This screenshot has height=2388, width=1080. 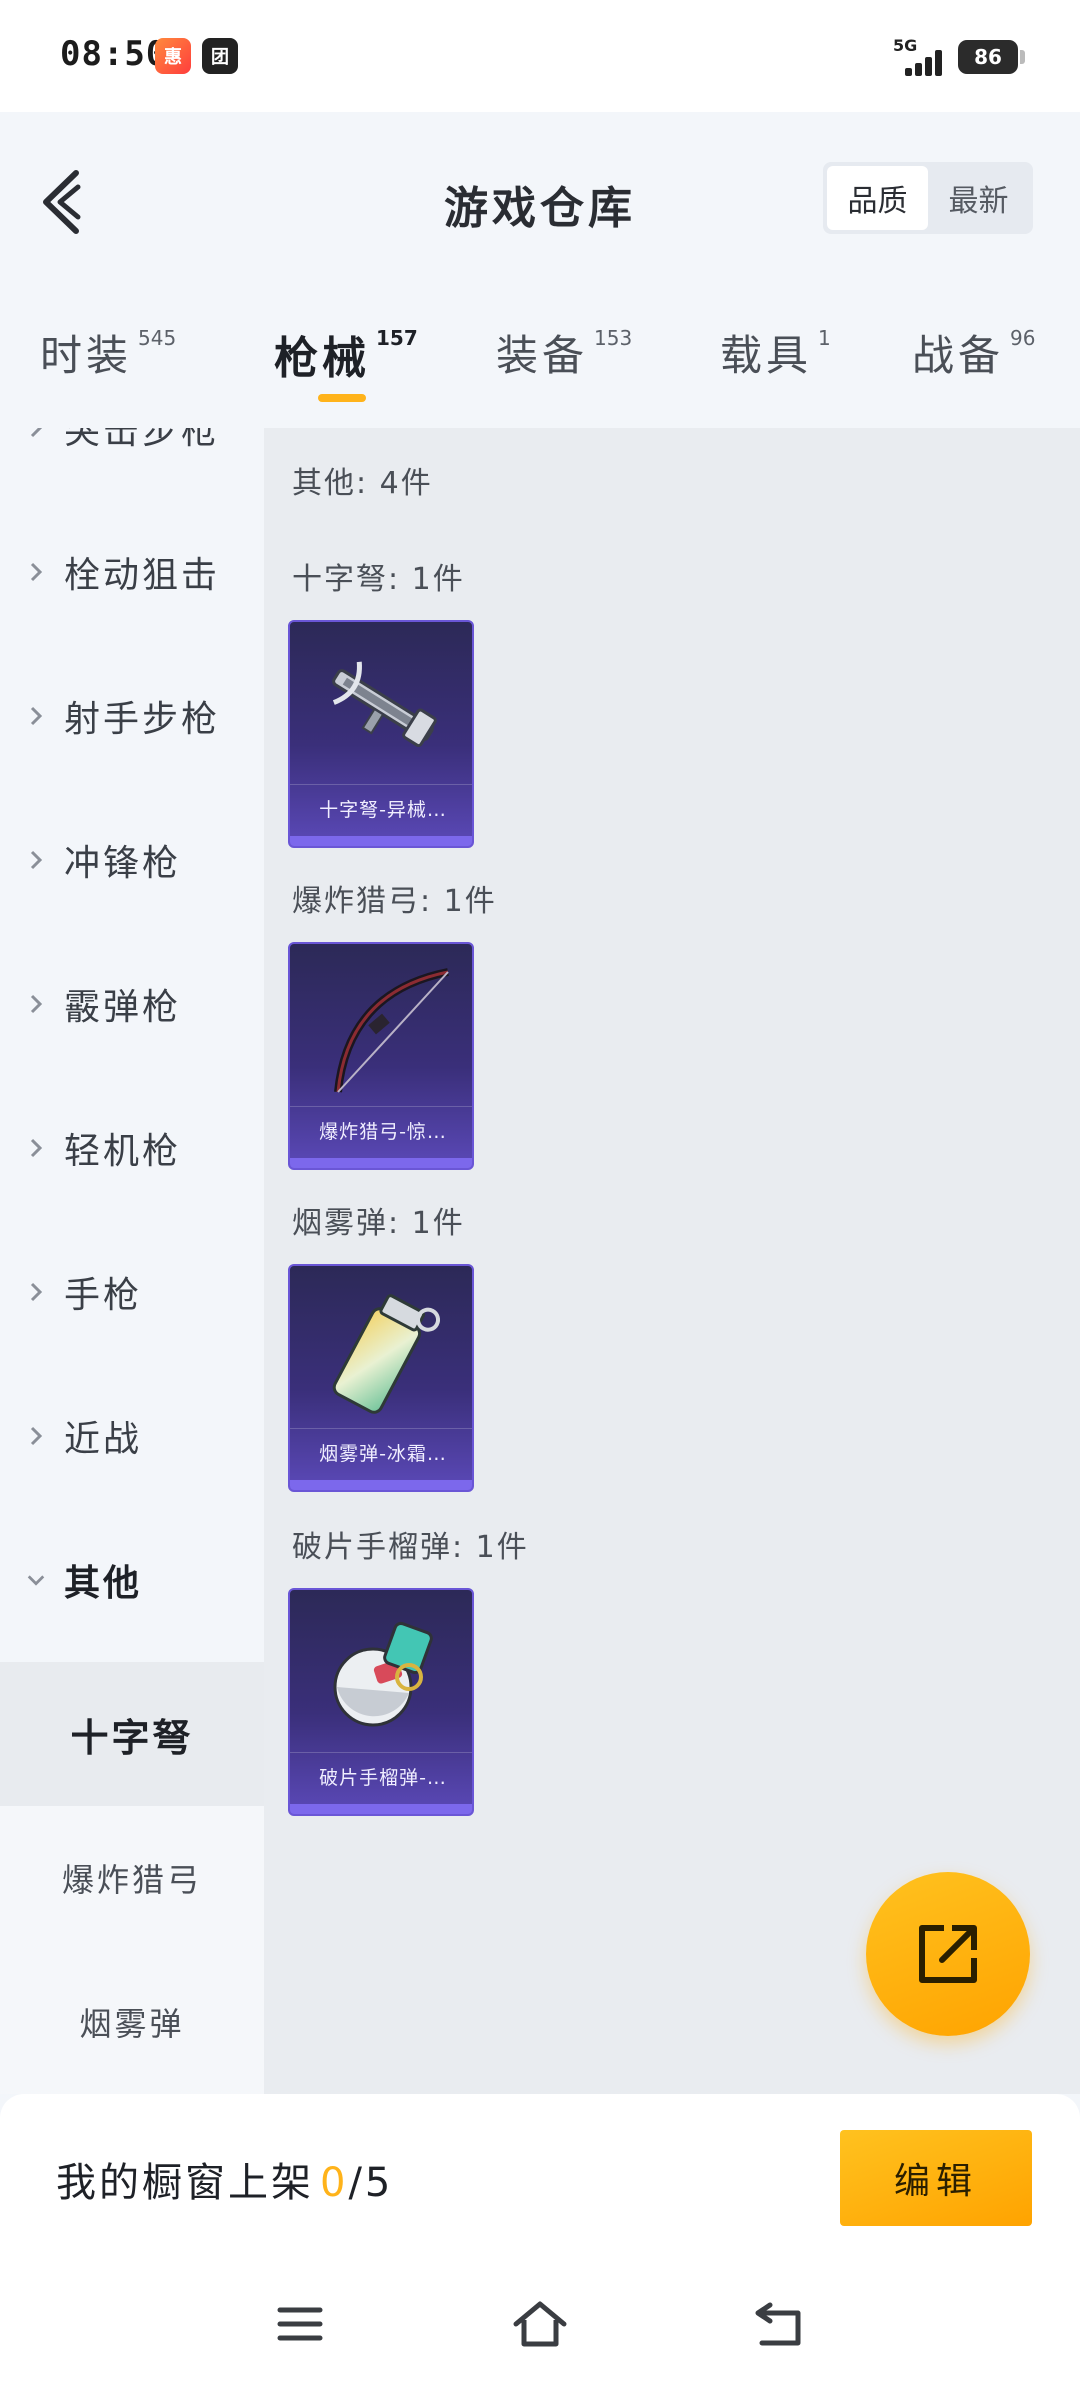 I want to click on sidebar-sub-crossbow: 十字弩, so click(x=132, y=1734).